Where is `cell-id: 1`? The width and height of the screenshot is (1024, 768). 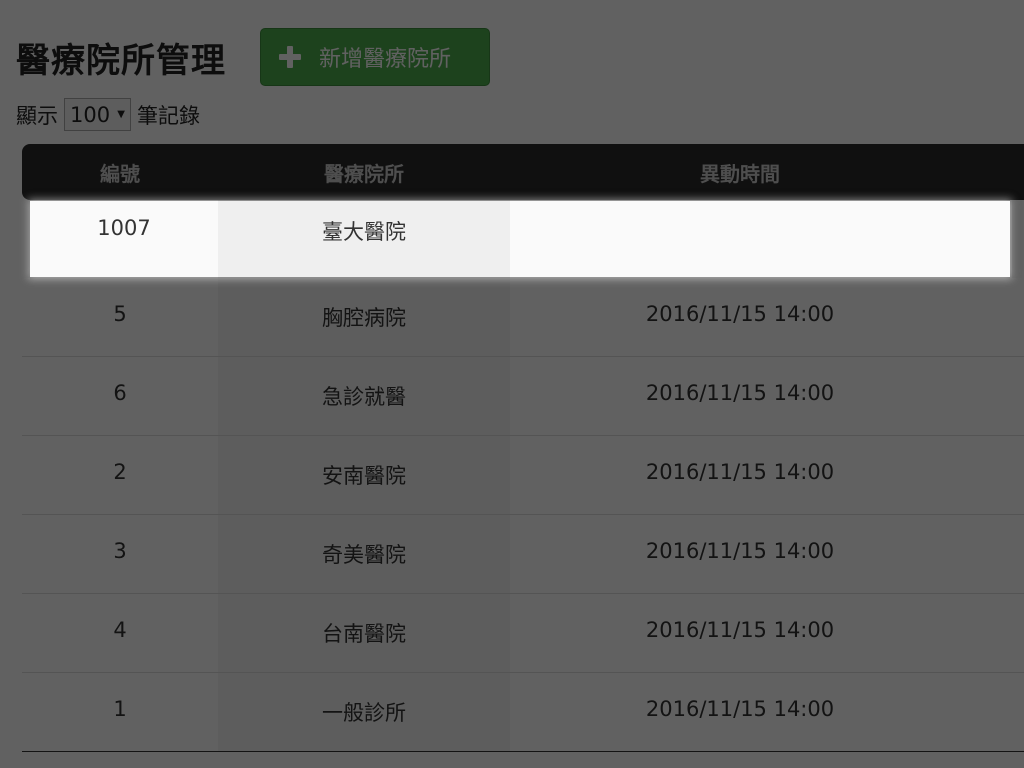
cell-id: 1 is located at coordinates (120, 709).